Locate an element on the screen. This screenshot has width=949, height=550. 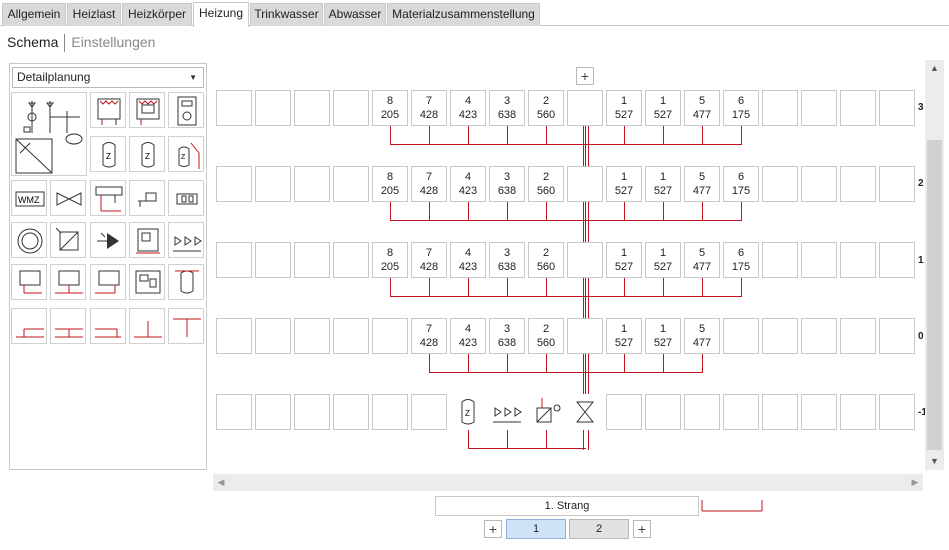
vertical-scrollbar: ▲ ▼ is located at coordinates (934, 265).